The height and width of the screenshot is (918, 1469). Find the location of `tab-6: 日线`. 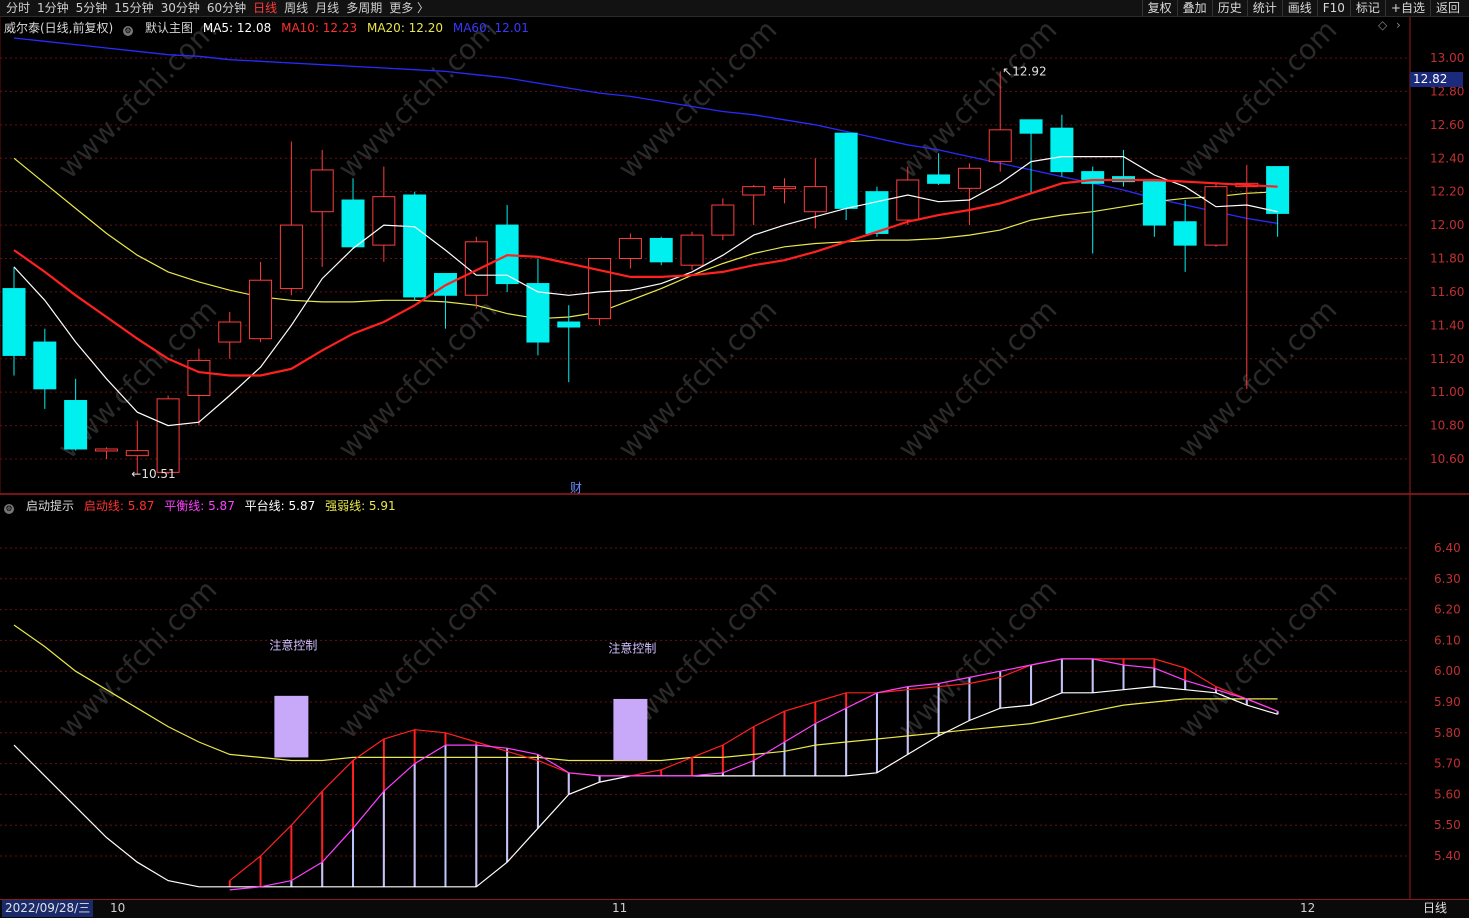

tab-6: 日线 is located at coordinates (265, 8).